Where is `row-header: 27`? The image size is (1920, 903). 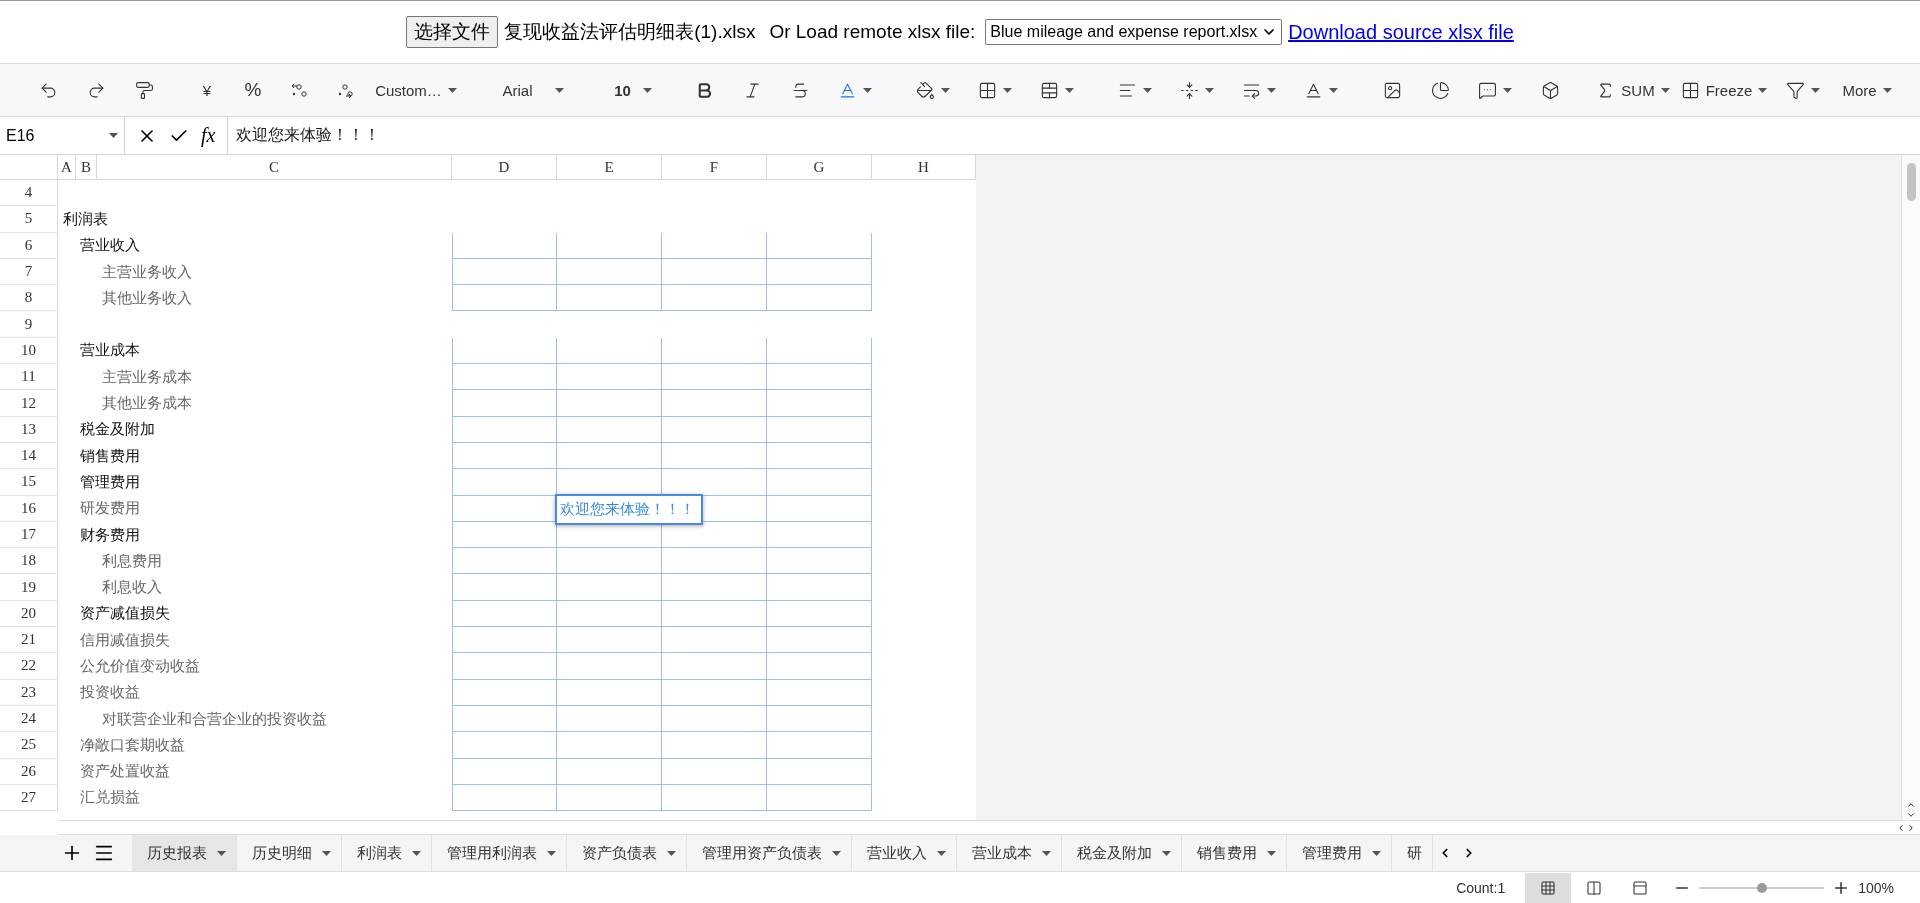 row-header: 27 is located at coordinates (29, 798).